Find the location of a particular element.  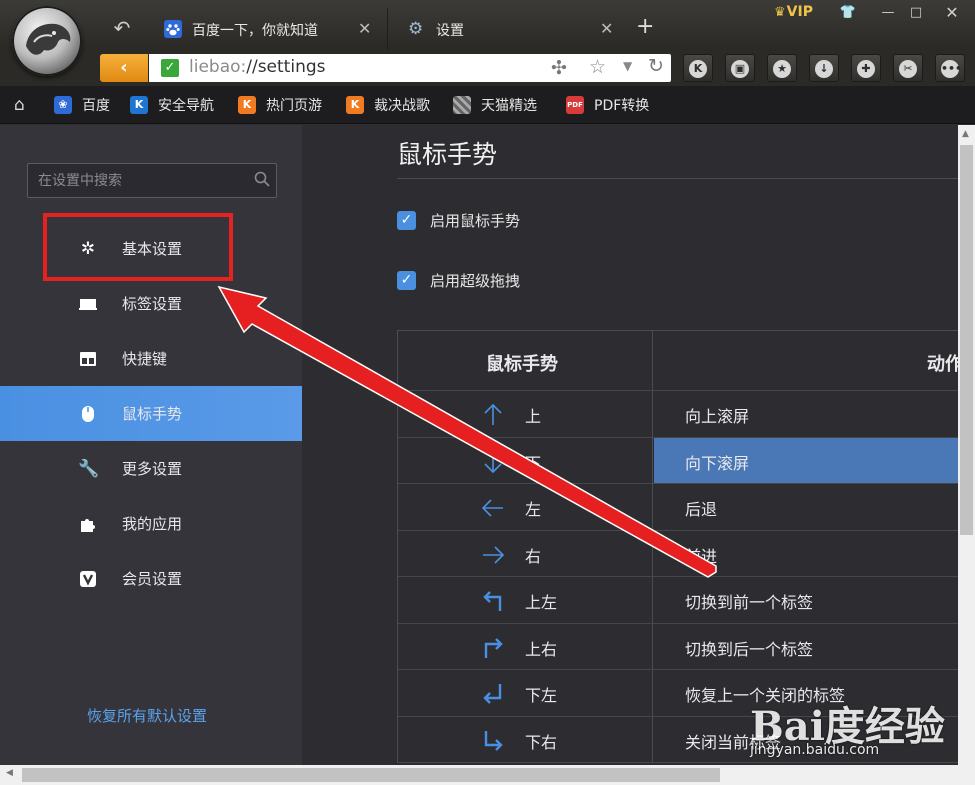

table-row: 上 向上滚屏 is located at coordinates (678, 414).